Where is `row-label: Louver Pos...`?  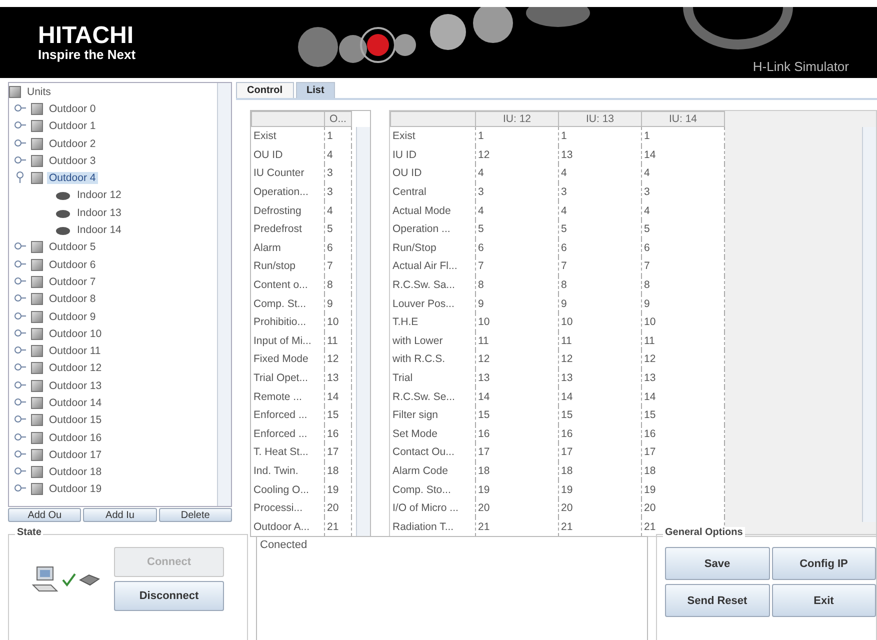
row-label: Louver Pos... is located at coordinates (433, 303).